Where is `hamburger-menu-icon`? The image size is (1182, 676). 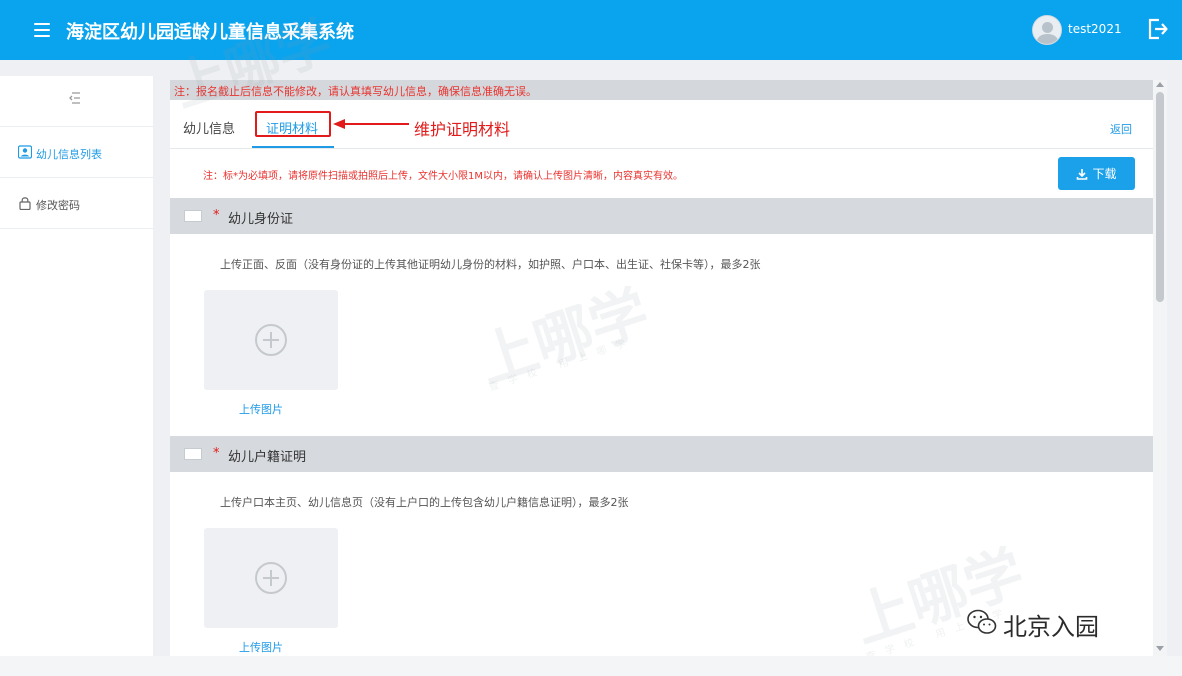
hamburger-menu-icon is located at coordinates (42, 30).